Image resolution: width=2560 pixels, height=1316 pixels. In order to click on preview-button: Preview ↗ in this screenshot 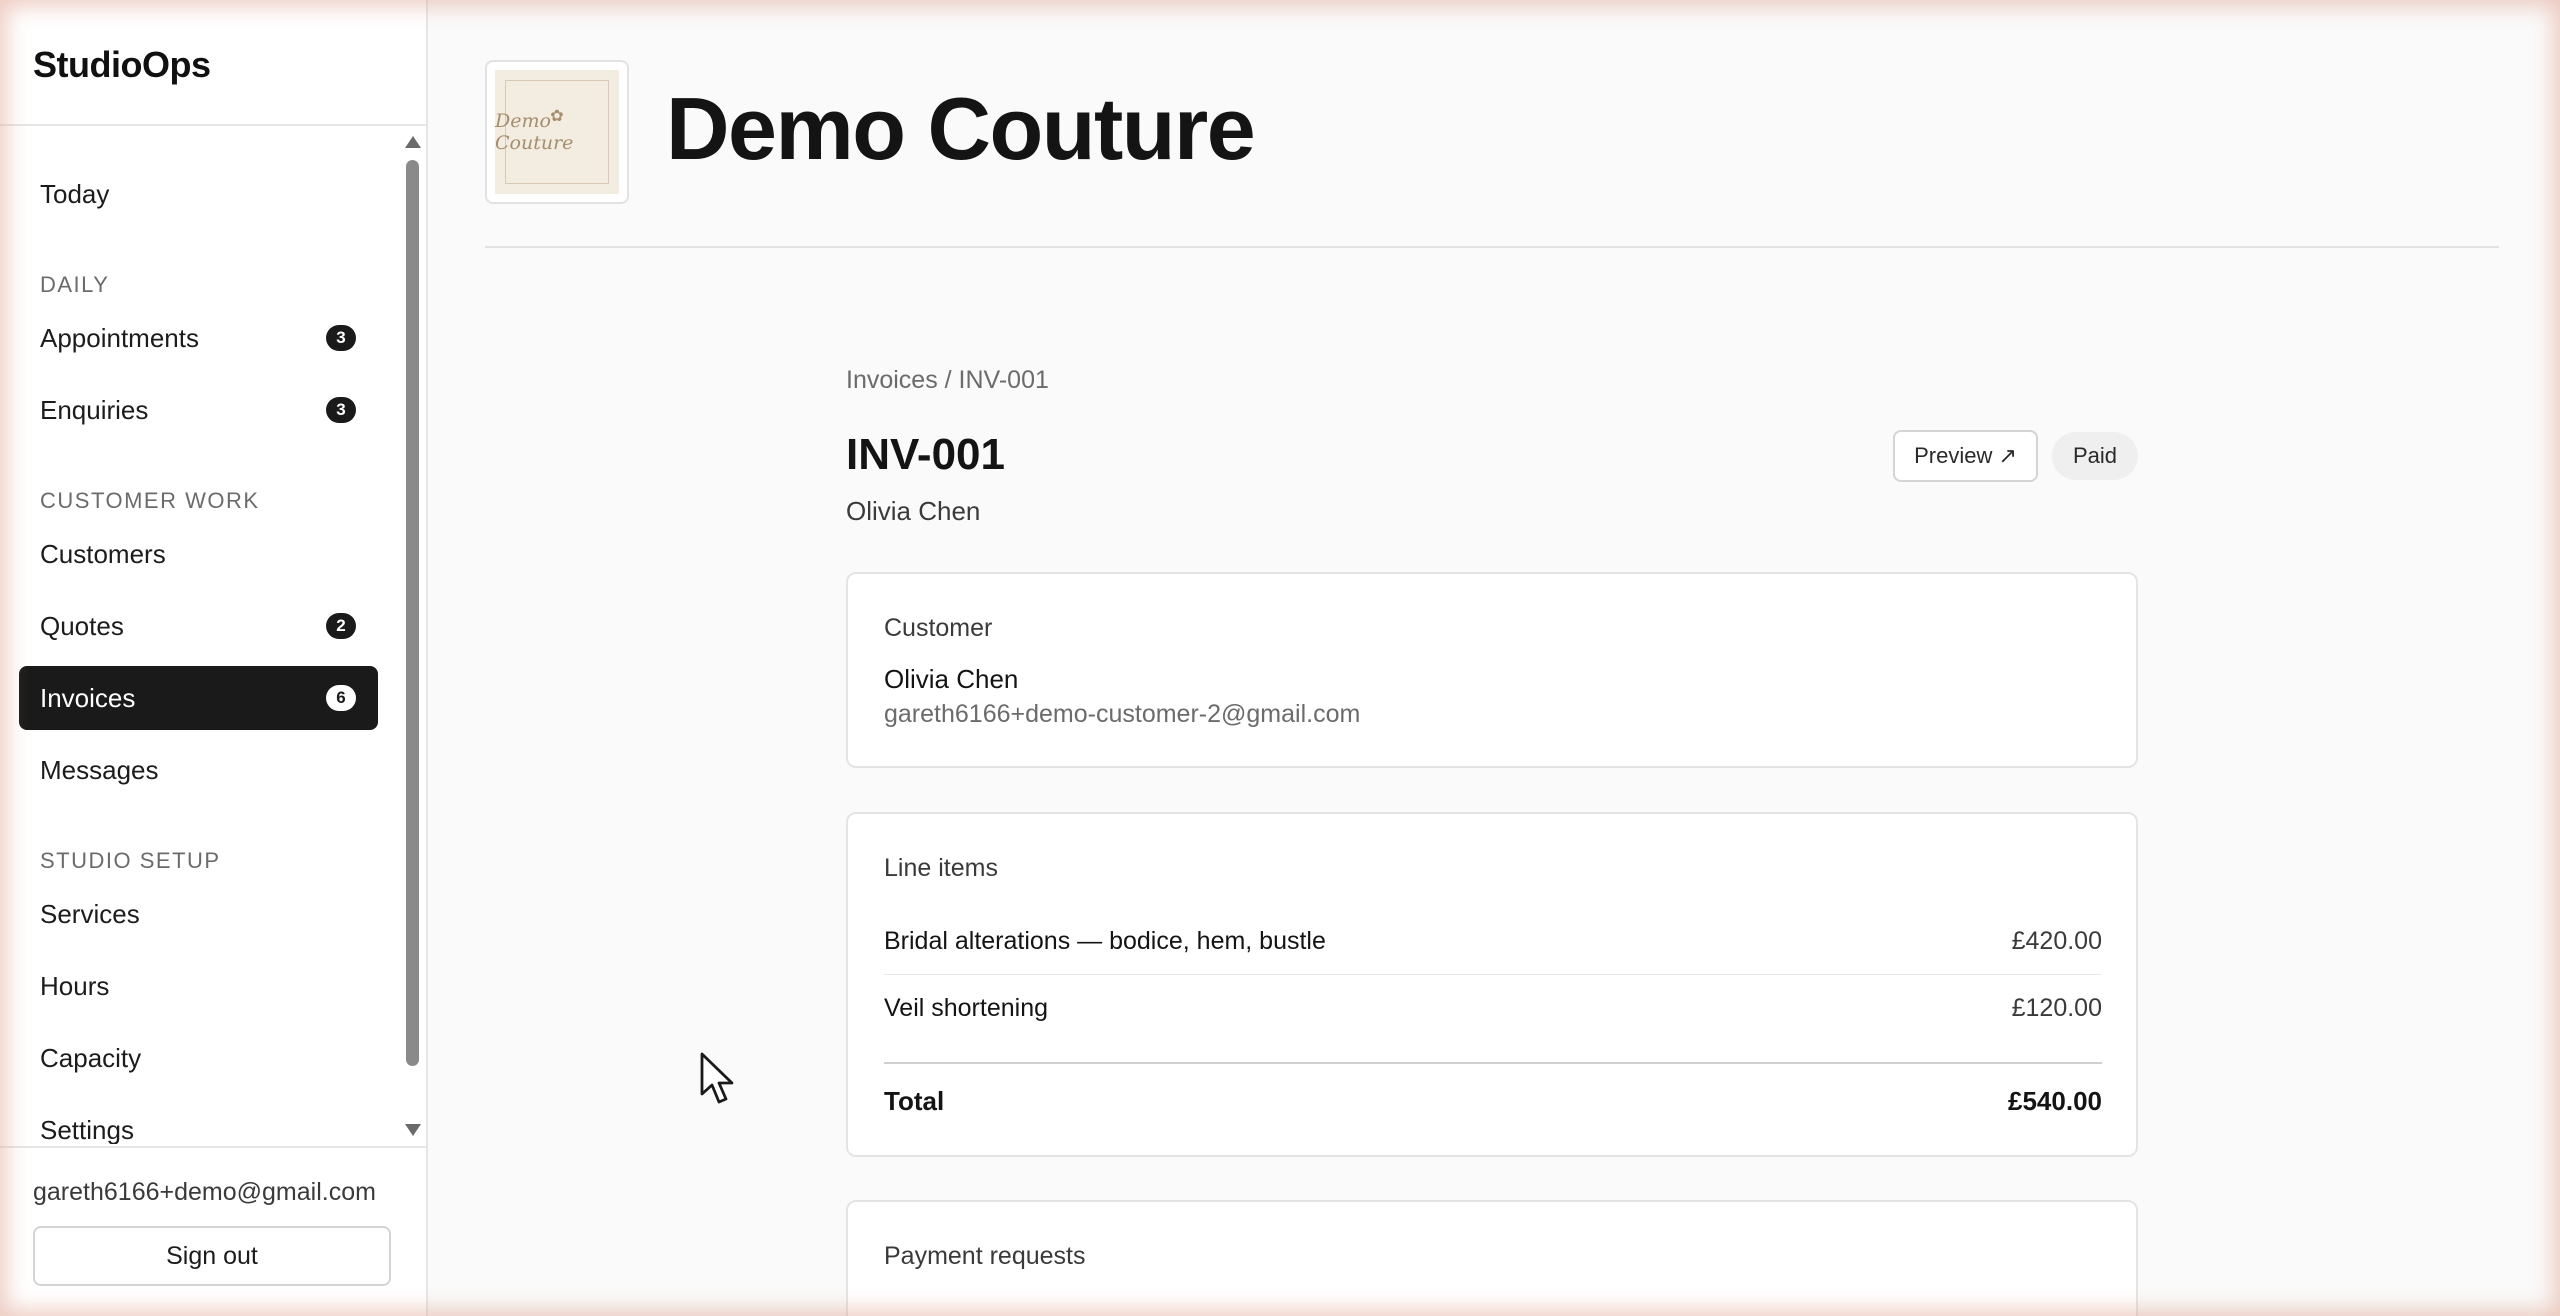, I will do `click(1965, 456)`.